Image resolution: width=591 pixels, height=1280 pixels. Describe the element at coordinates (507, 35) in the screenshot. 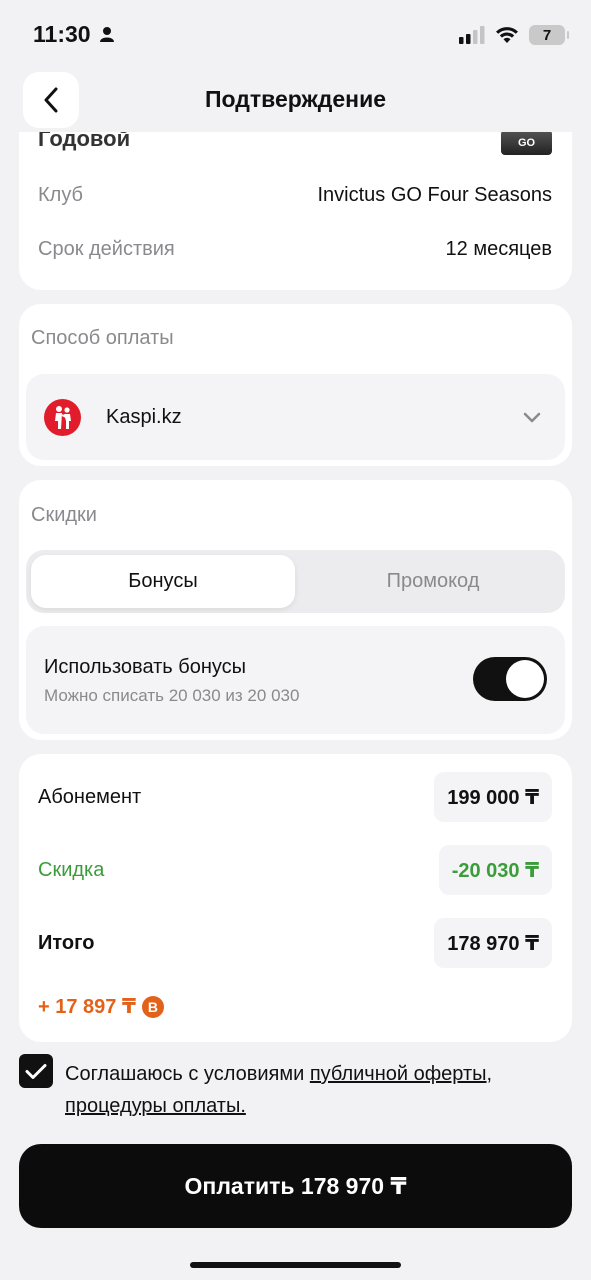

I see `wifi-icon` at that location.